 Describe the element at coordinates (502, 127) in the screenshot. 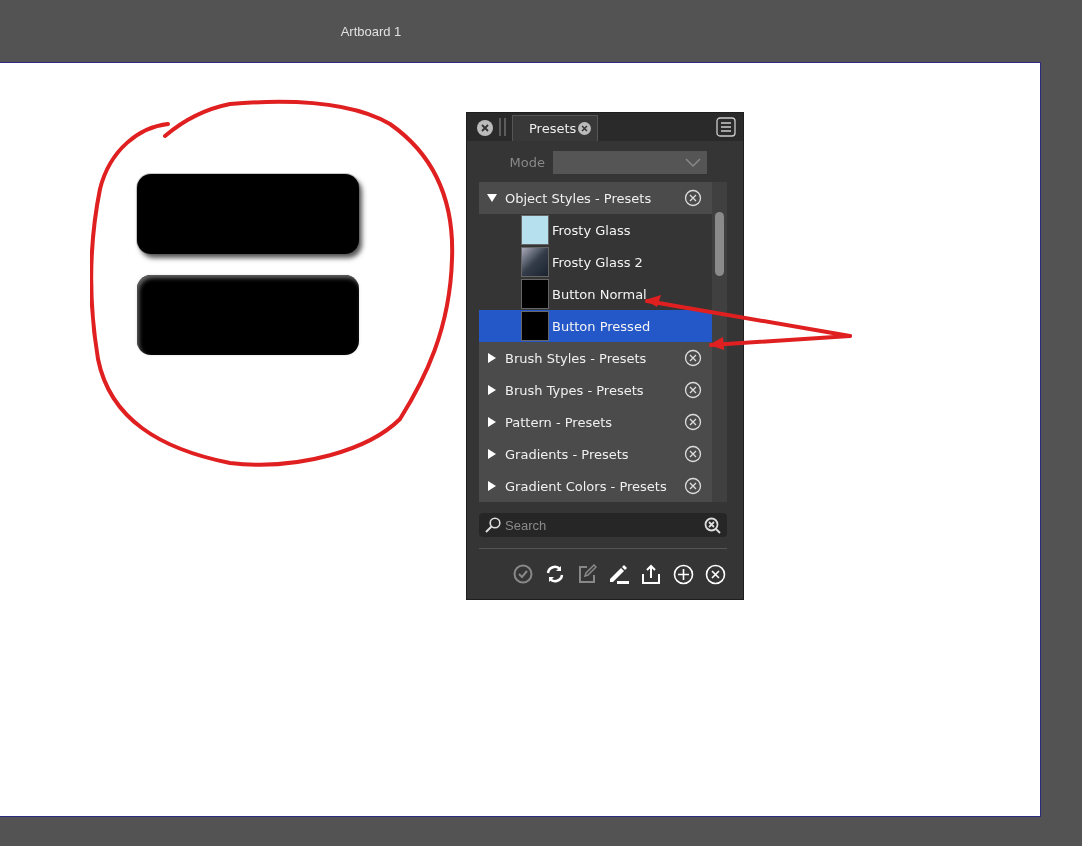

I see `grip-icon` at that location.